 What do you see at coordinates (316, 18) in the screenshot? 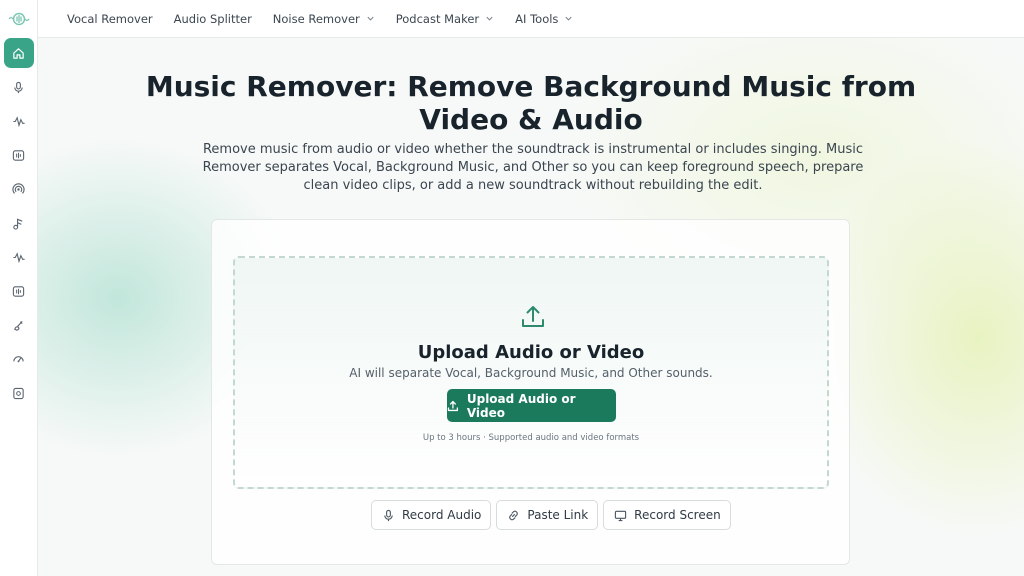
I see `nav-label: Noise Remover` at bounding box center [316, 18].